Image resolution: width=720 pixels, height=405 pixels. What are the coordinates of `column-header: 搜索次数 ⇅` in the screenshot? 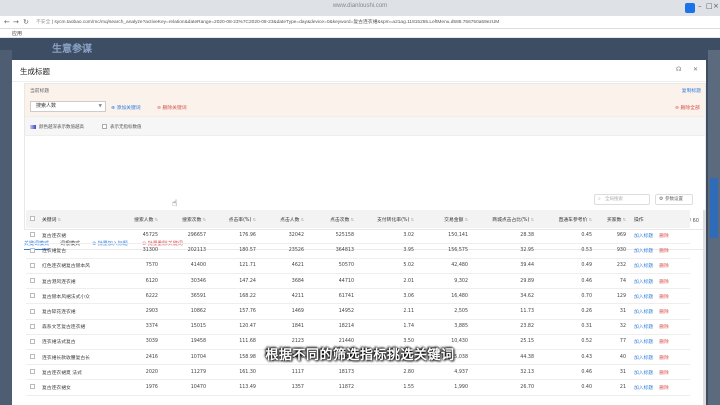 It's located at (186, 219).